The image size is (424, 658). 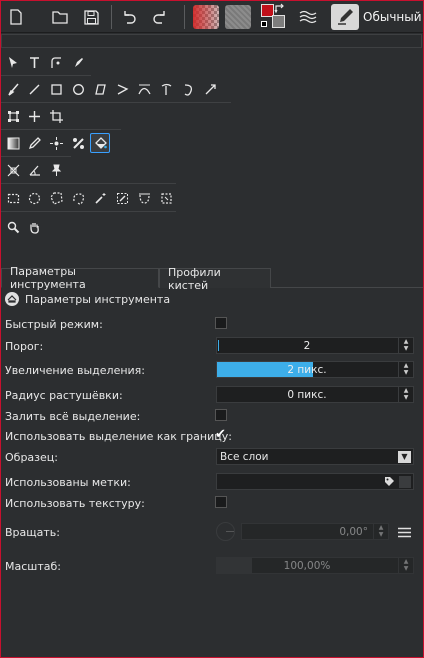 What do you see at coordinates (34, 89) in the screenshot?
I see `line-tool-icon` at bounding box center [34, 89].